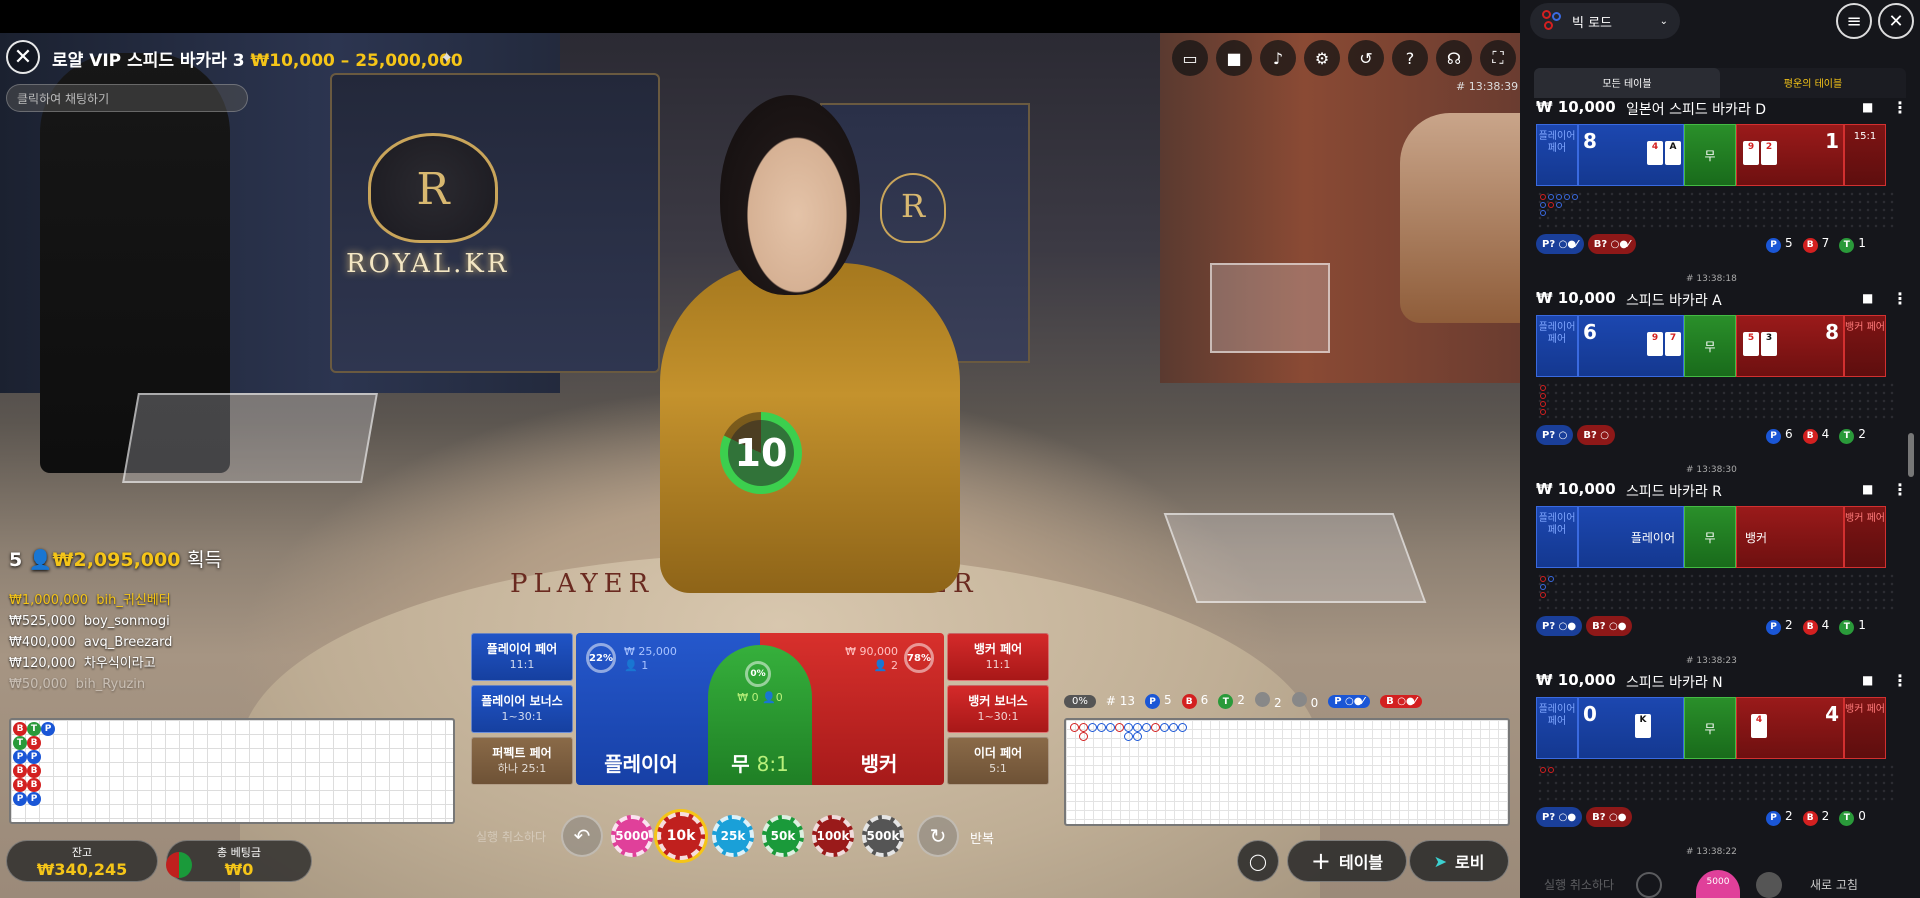  Describe the element at coordinates (522, 657) in the screenshot. I see `player-pair-bet: 플레이어 페어 11:1` at that location.